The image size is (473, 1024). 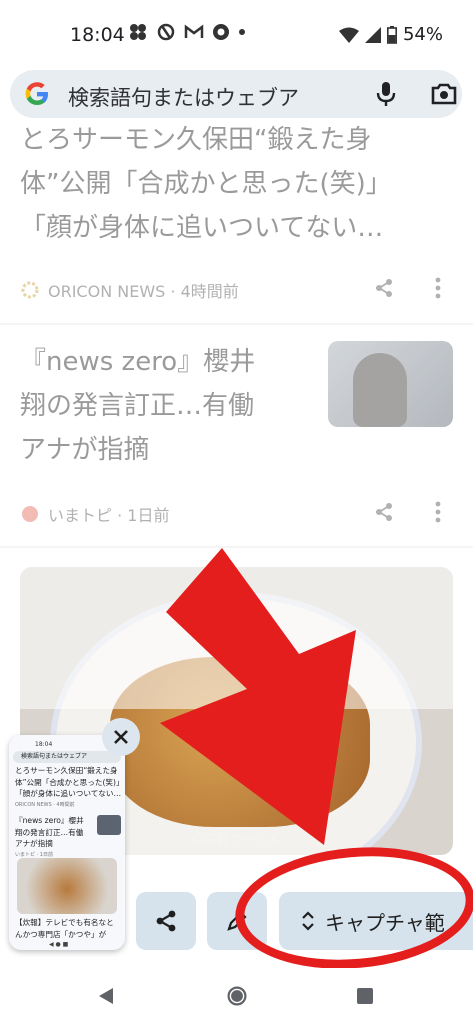 I want to click on mic-icon, so click(x=386, y=94).